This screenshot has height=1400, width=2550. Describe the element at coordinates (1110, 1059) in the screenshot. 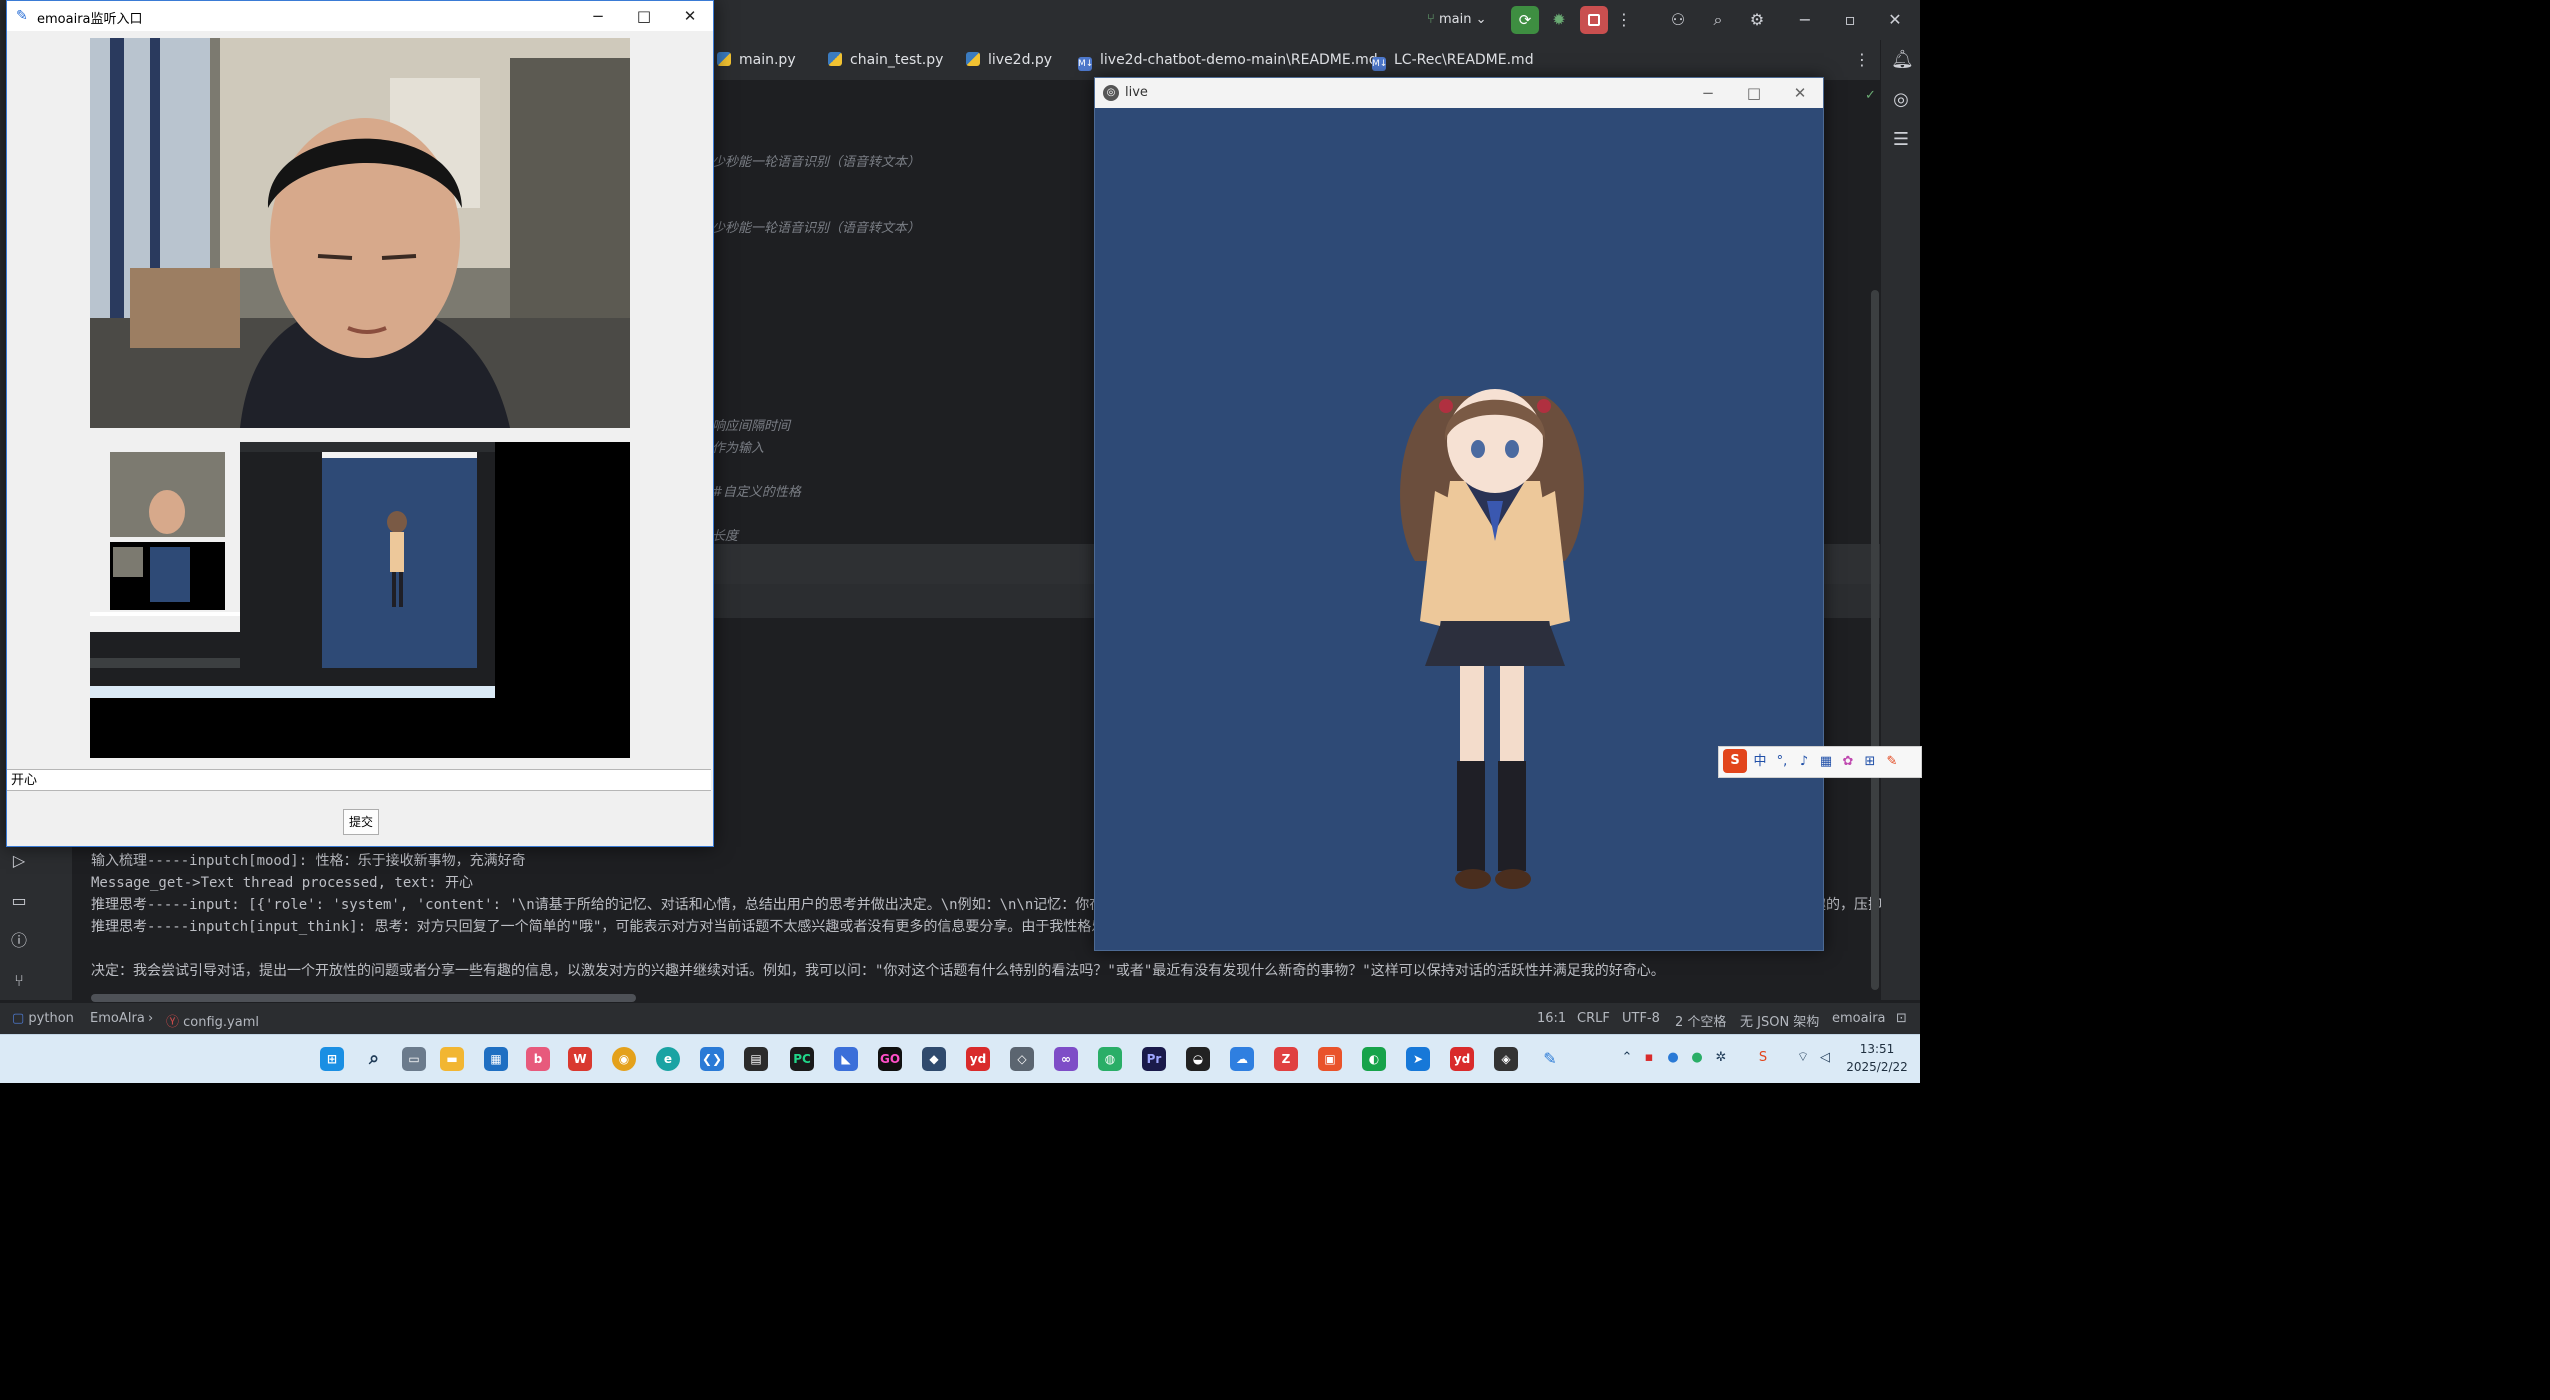

I see `wechat-icon: ◍` at that location.